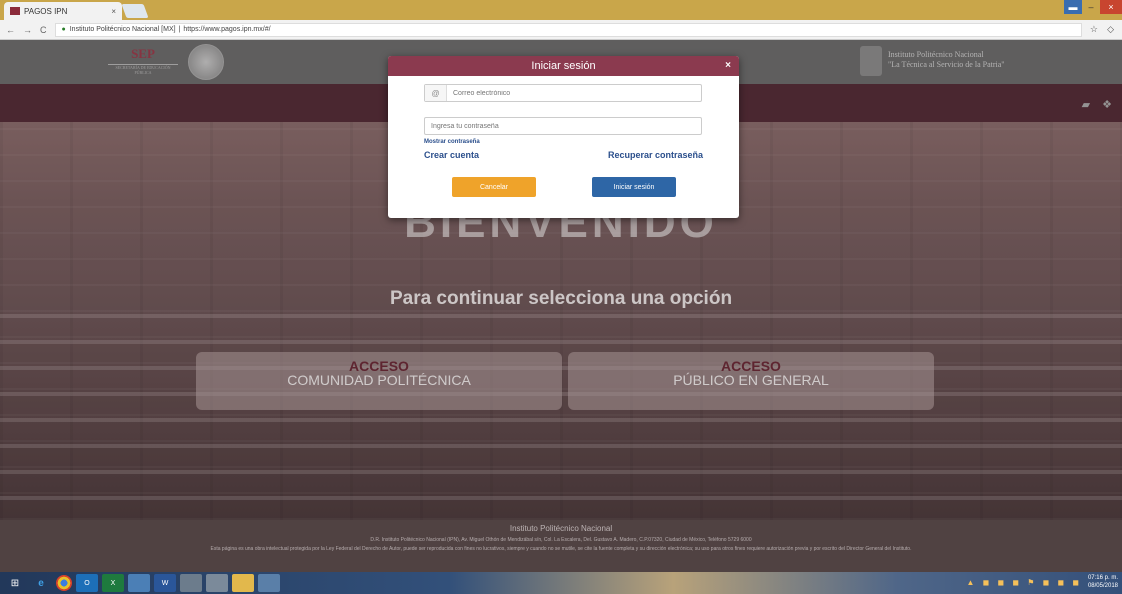 The height and width of the screenshot is (594, 1122). I want to click on tab-title: PAGOS IPN, so click(46, 11).